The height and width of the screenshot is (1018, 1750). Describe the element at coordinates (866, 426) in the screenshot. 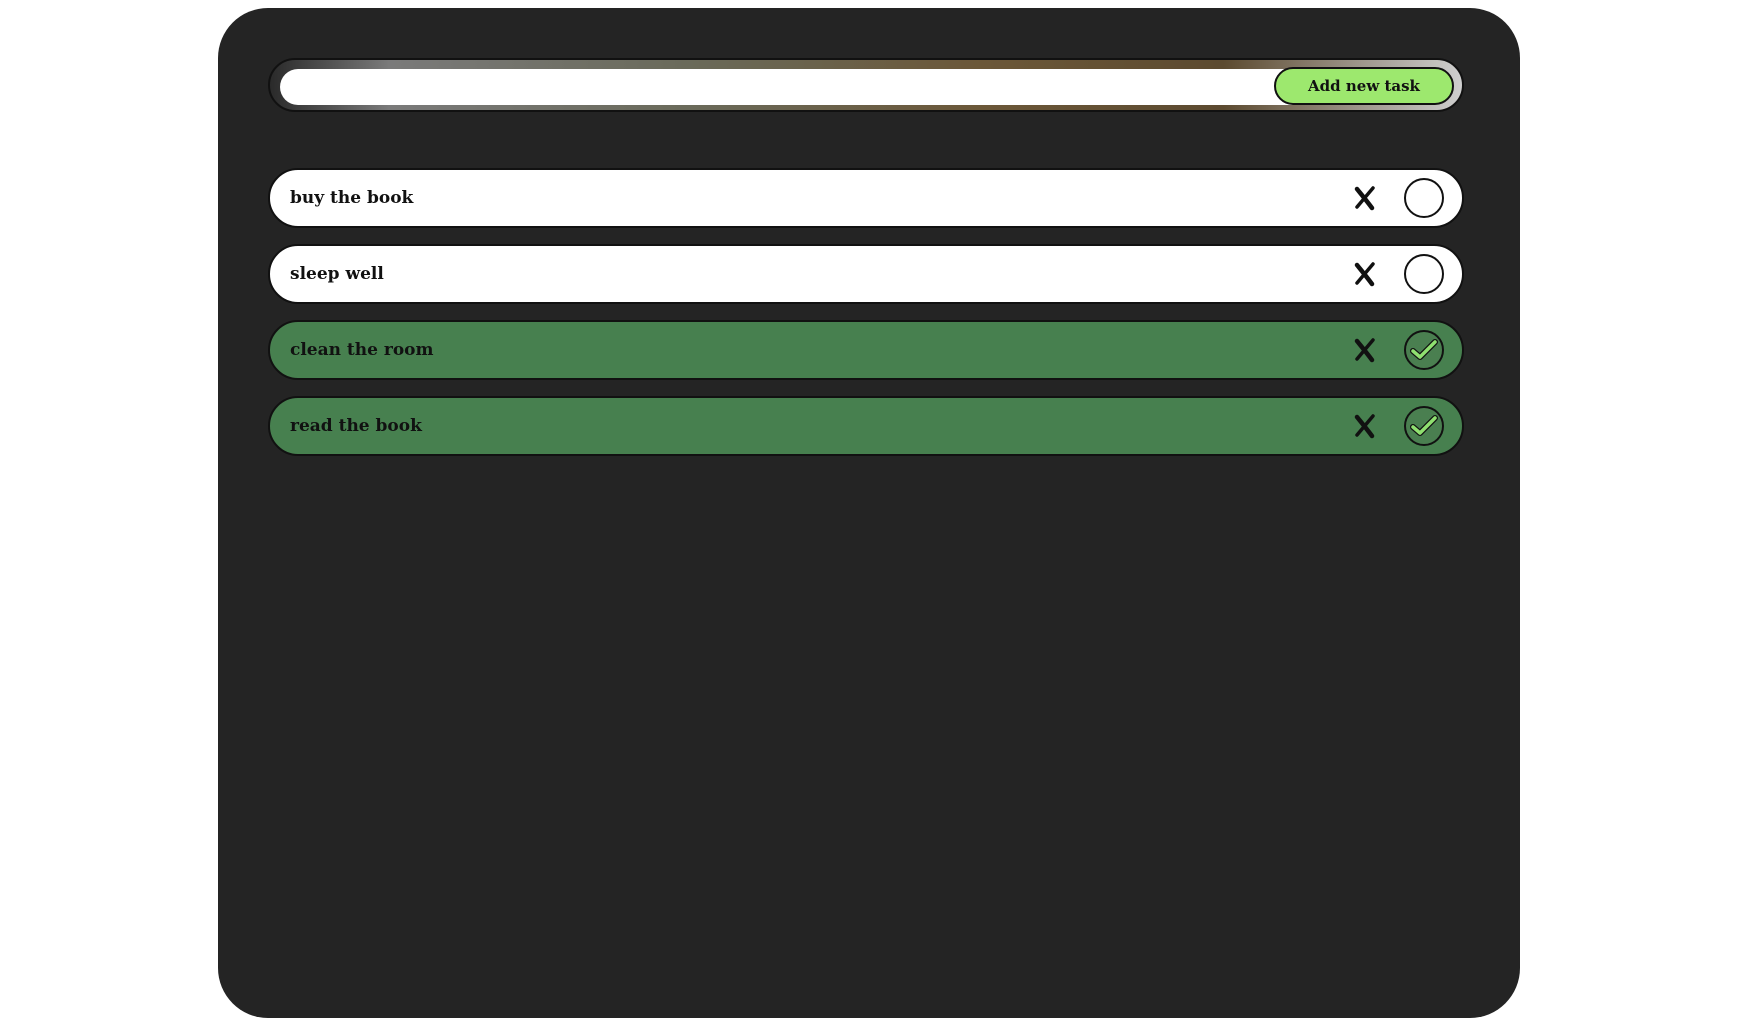

I see `task-item: read the book` at that location.